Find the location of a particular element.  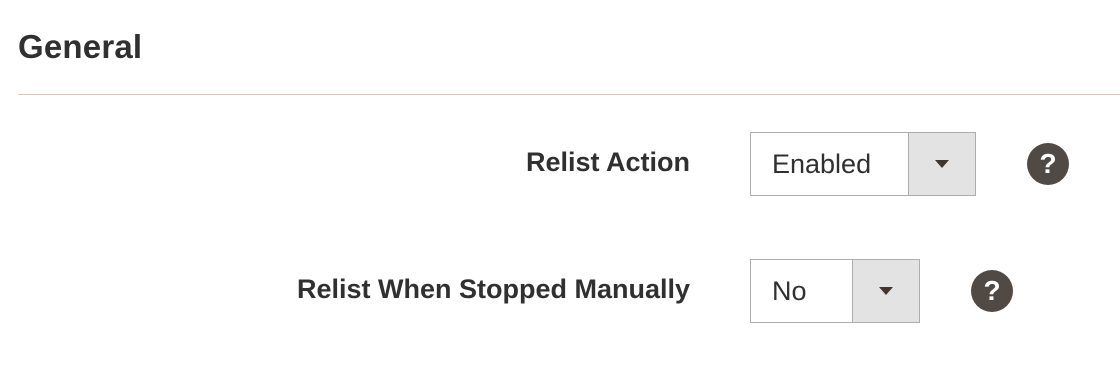

relist-when-stopped-manually-select-value: No is located at coordinates (789, 290).